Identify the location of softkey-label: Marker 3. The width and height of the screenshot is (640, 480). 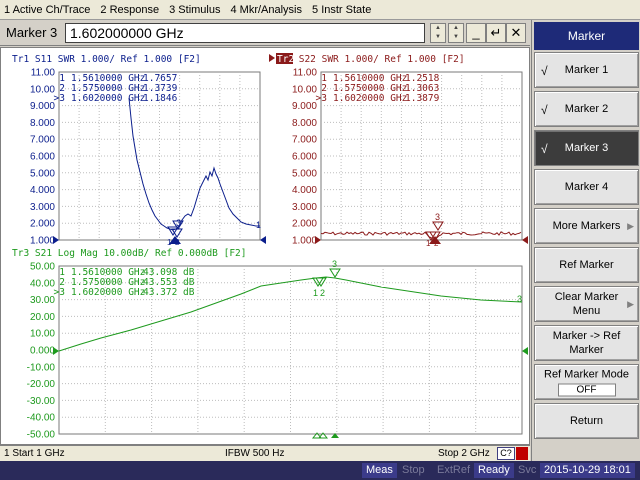
(586, 148).